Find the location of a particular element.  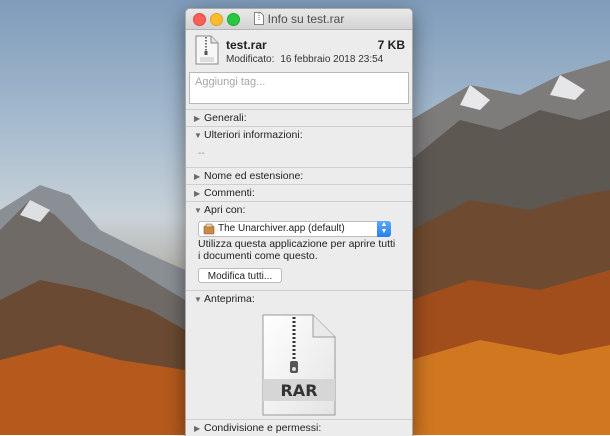

section-ulteriori-informazioni: ▼ Ulteriori informazioni: is located at coordinates (299, 134).